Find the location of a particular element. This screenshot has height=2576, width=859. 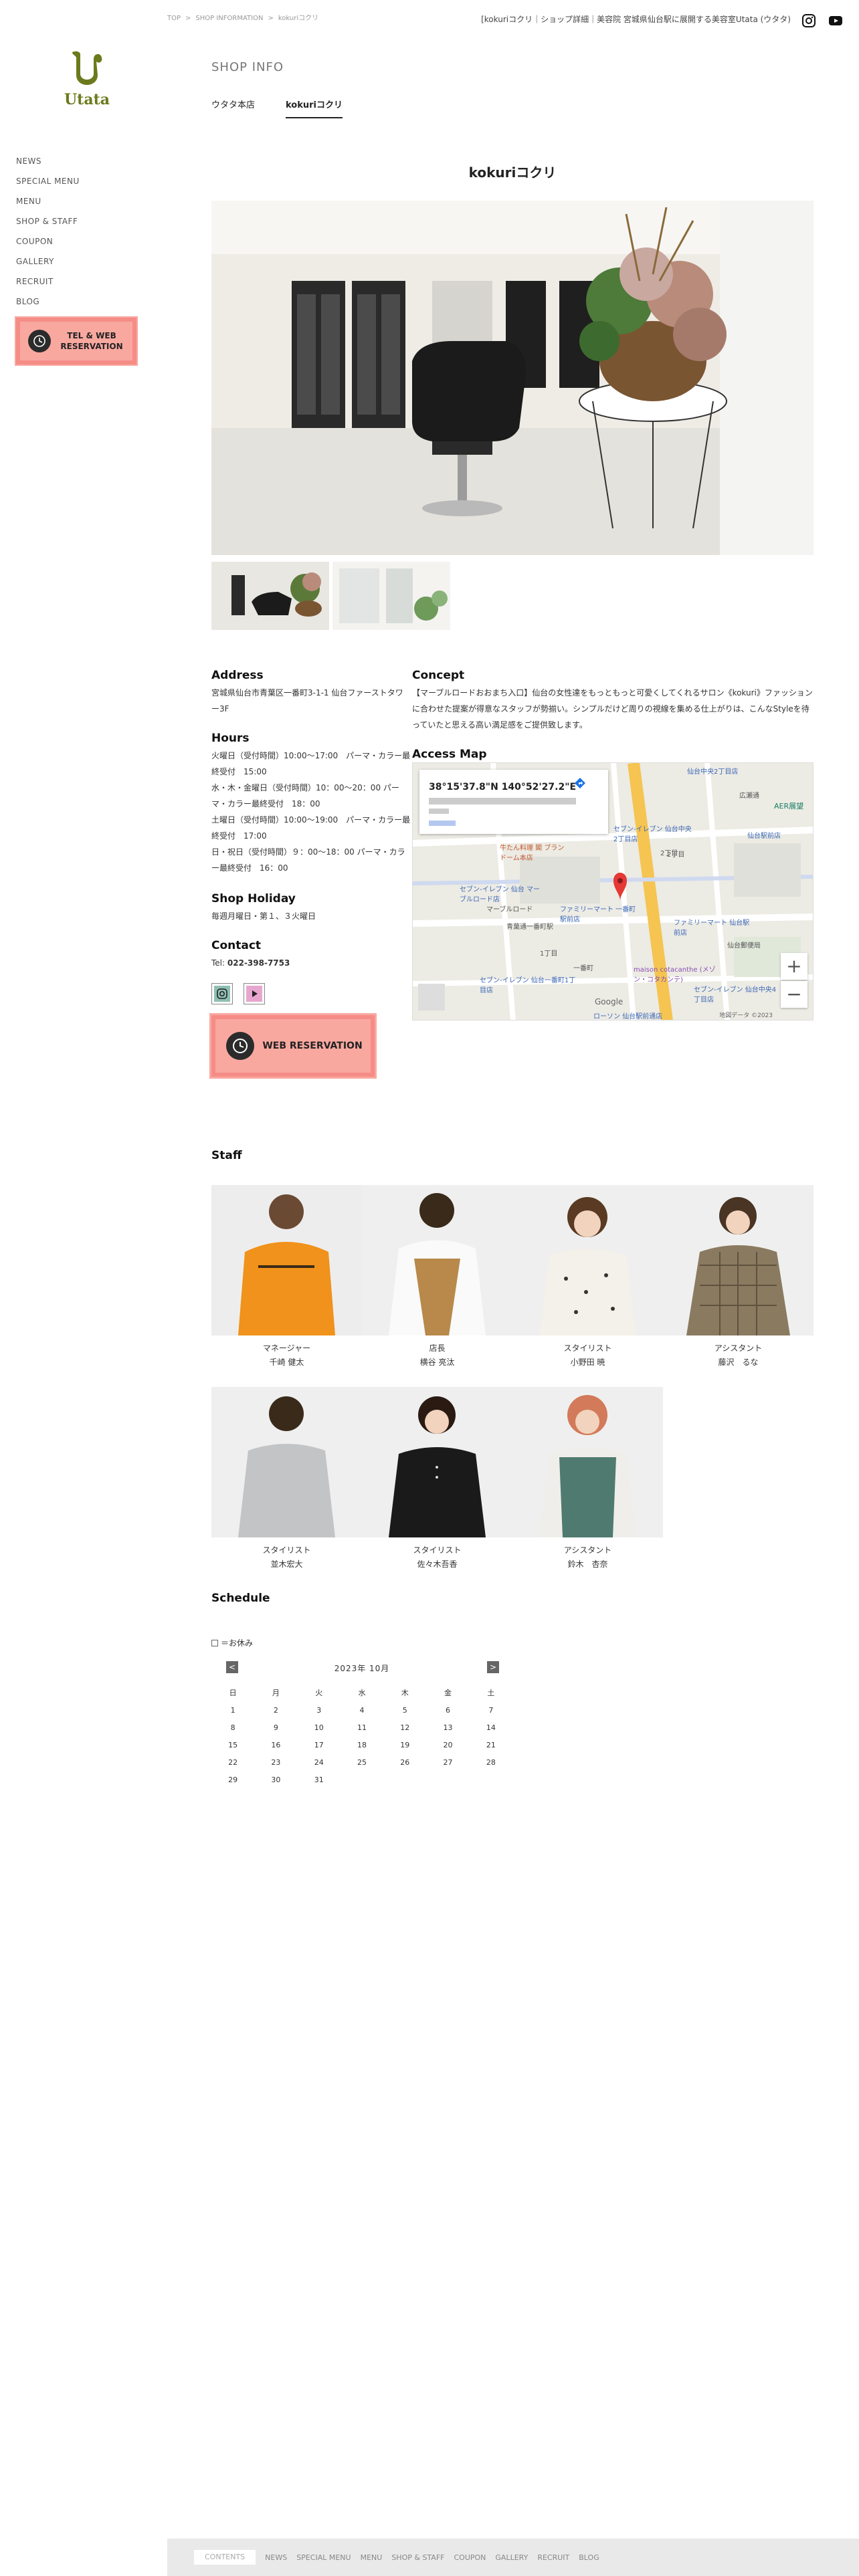

web-reservation-button: WEB RESERVATION is located at coordinates (293, 1046).